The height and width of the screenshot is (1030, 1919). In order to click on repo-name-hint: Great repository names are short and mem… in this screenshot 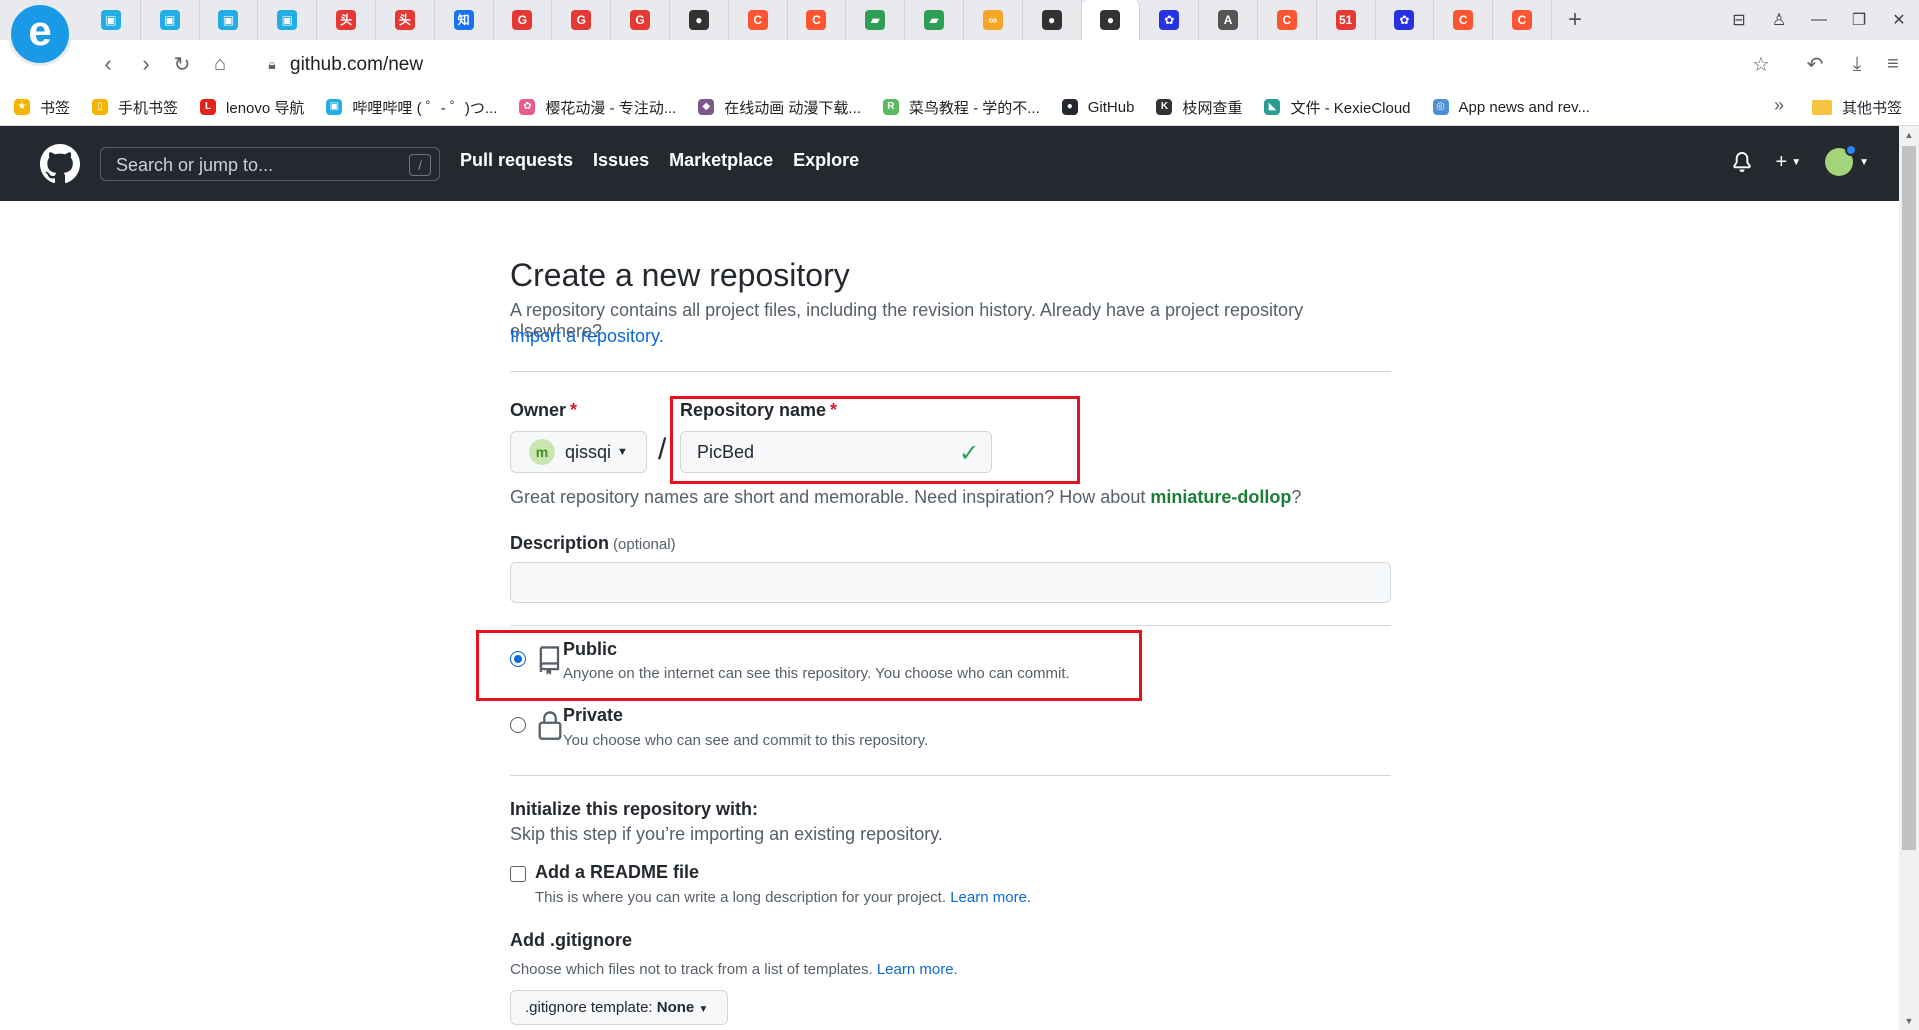, I will do `click(905, 497)`.